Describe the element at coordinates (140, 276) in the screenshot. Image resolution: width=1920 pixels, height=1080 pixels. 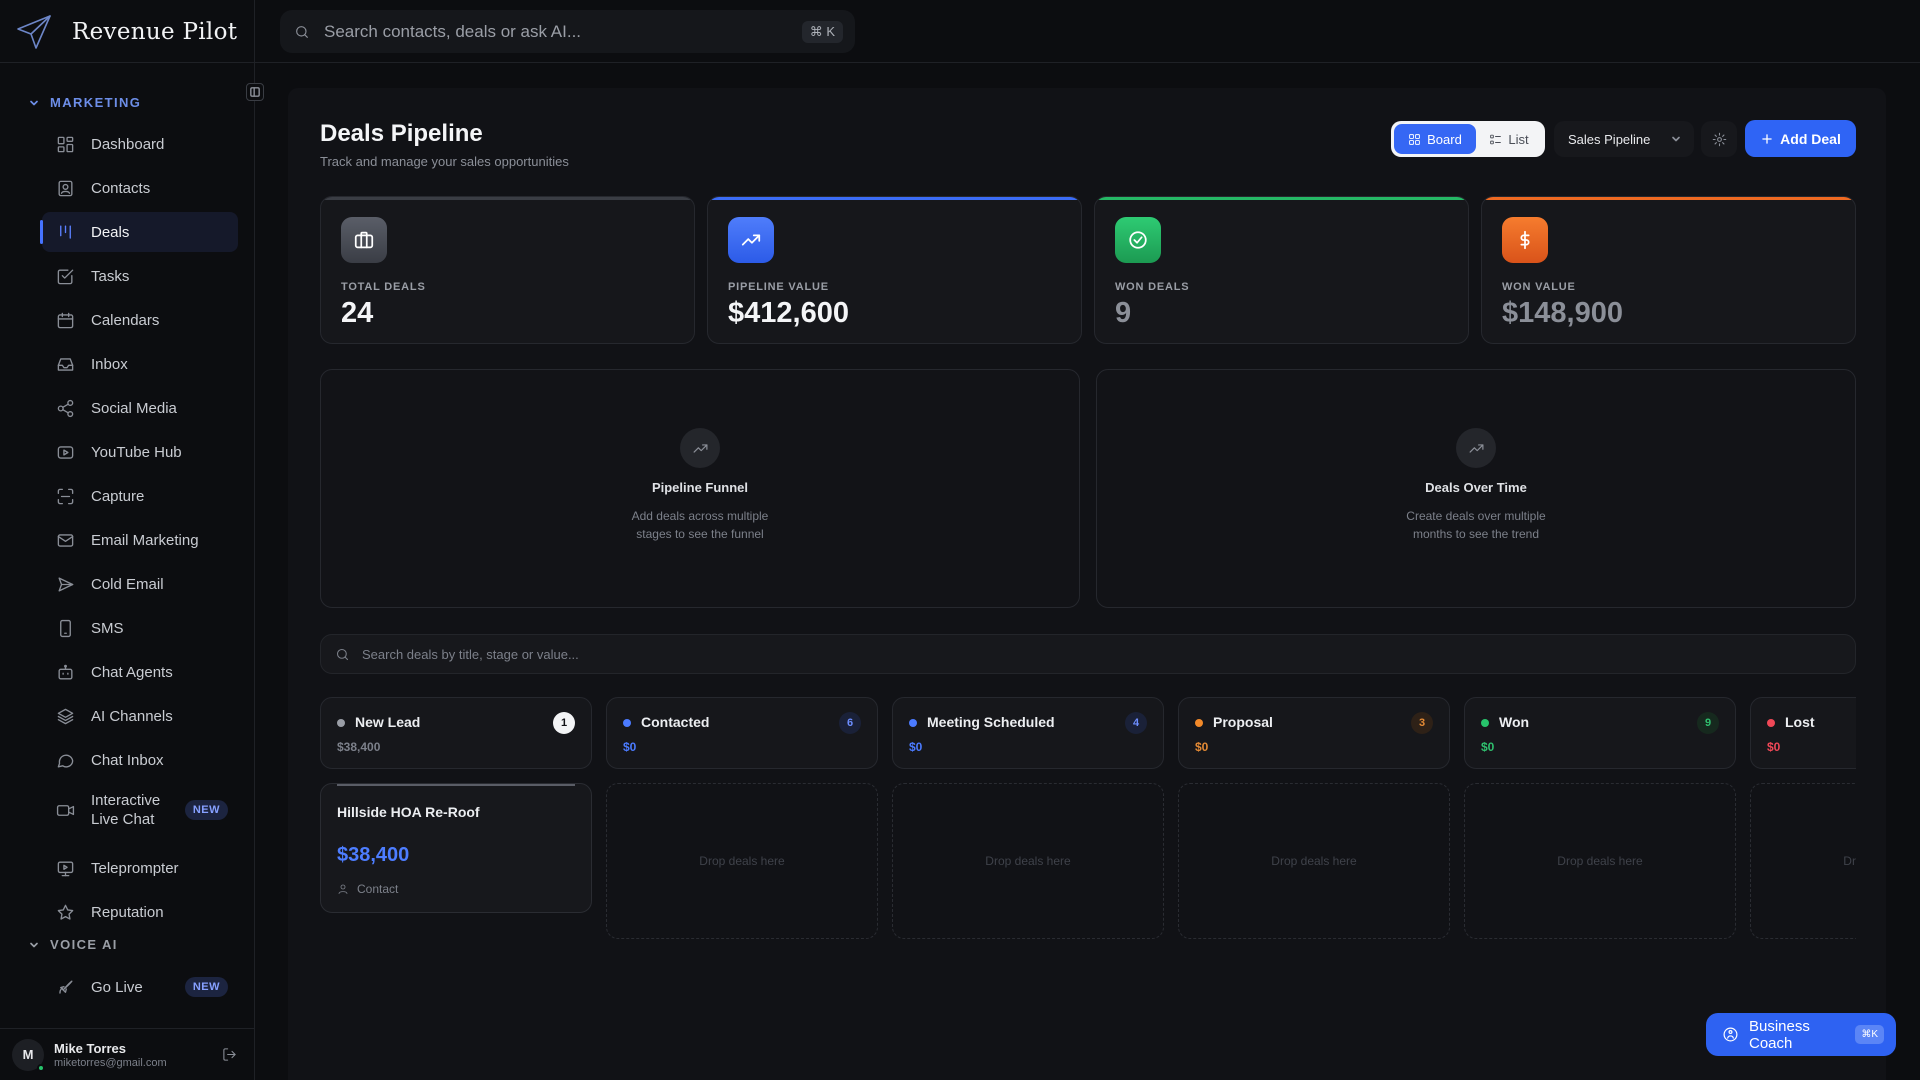
I see `sidebar-item-tasks: Tasks` at that location.